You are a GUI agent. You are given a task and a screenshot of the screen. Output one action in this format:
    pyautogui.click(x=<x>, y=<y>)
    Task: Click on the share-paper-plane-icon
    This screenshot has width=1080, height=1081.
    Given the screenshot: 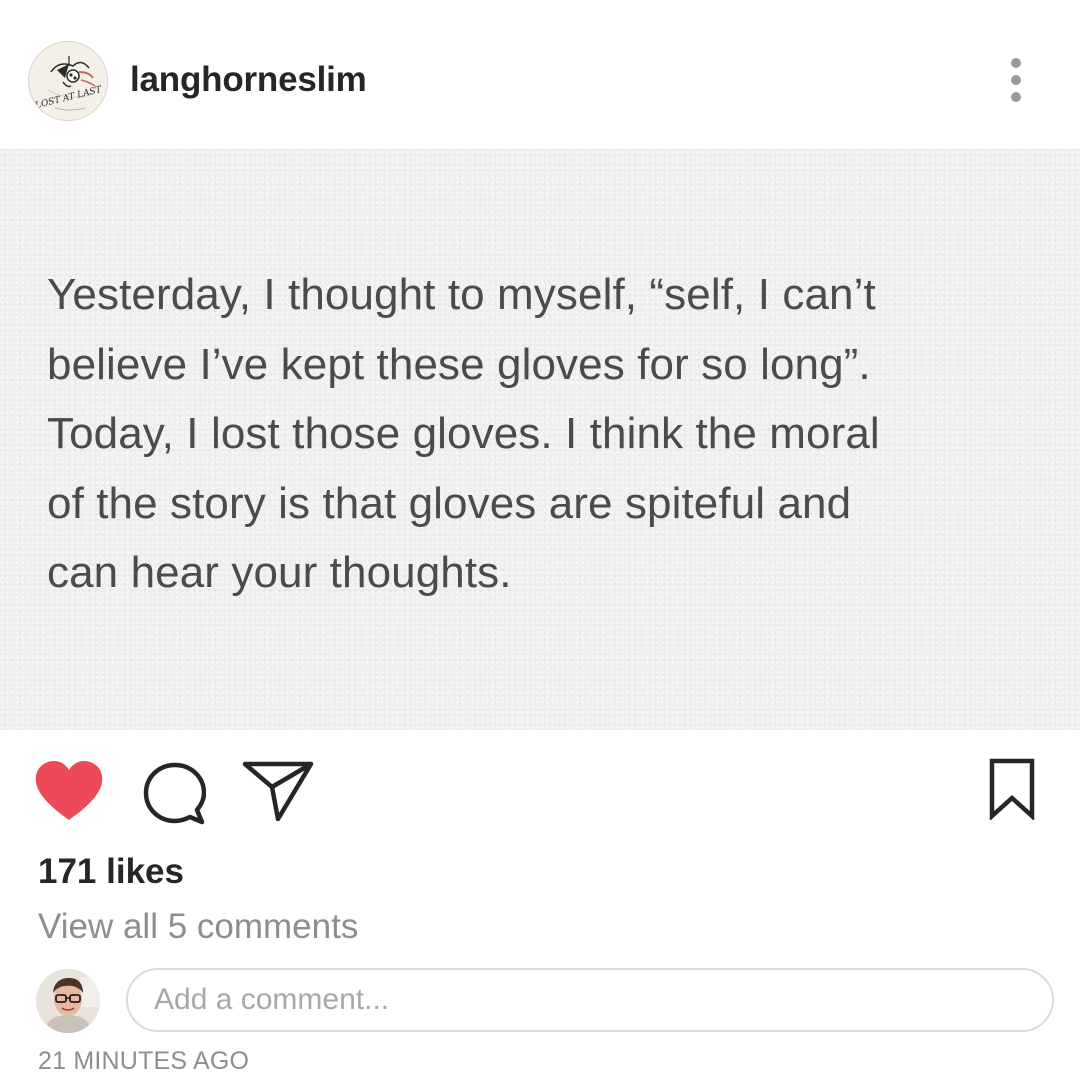 What is the action you would take?
    pyautogui.click(x=278, y=791)
    